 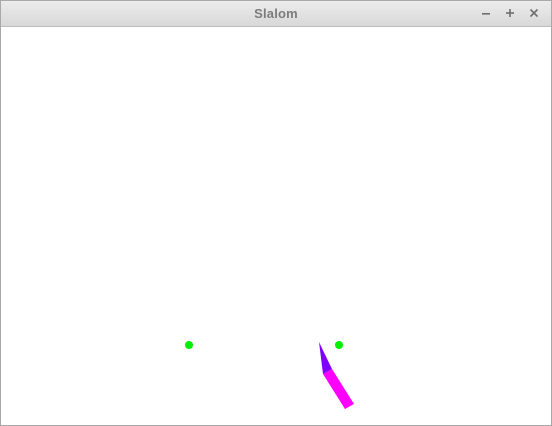 I want to click on maximize-button, so click(x=510, y=13).